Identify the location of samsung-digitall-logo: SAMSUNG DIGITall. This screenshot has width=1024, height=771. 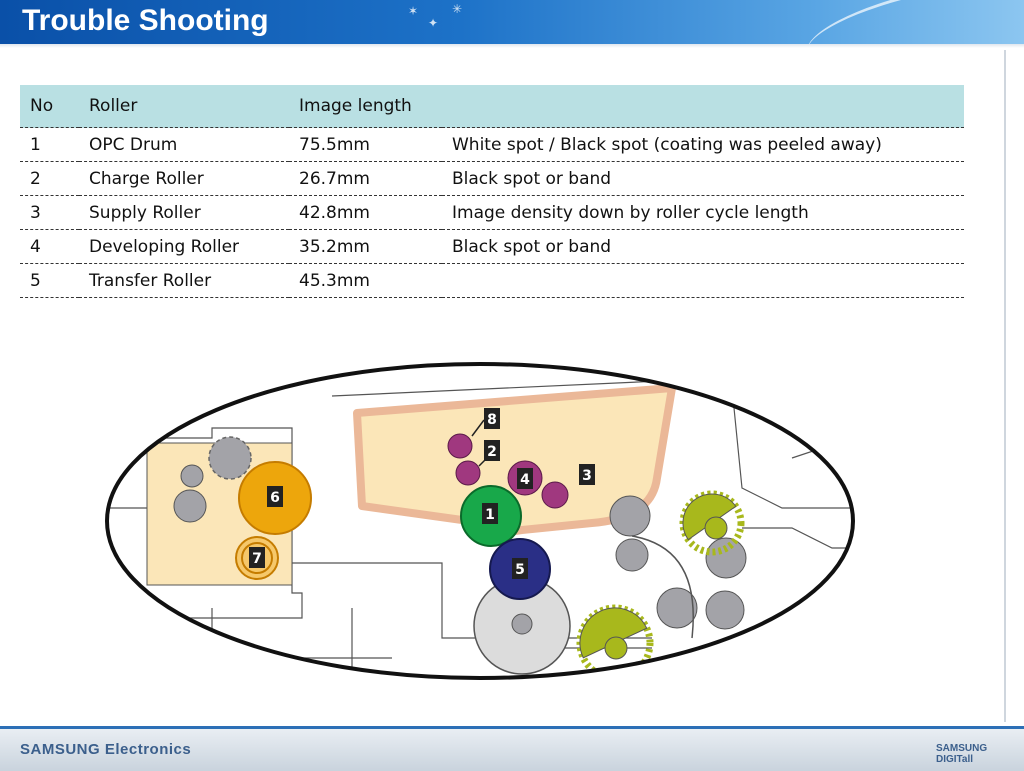
(962, 754).